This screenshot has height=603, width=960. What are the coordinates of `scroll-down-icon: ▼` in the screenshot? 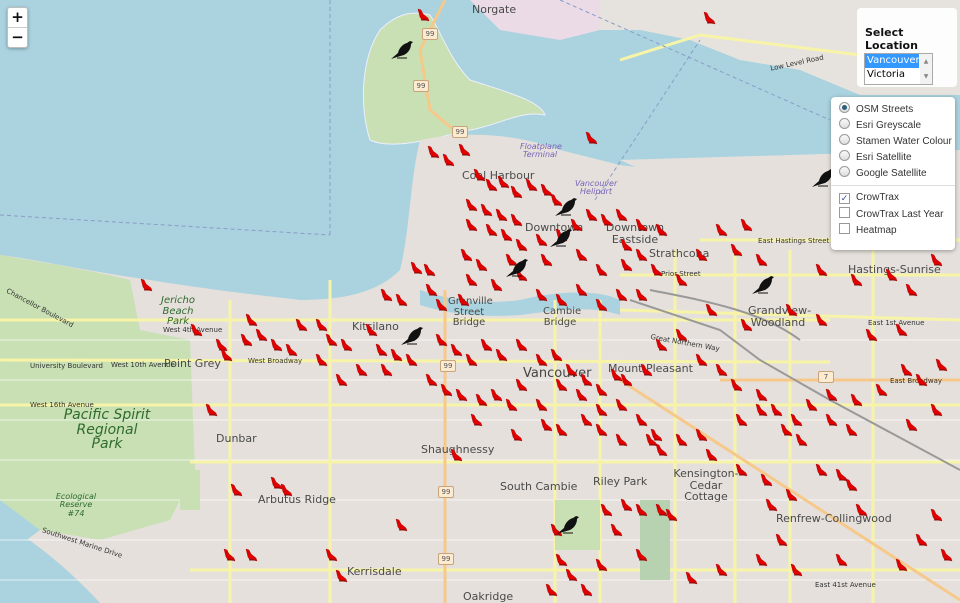 It's located at (926, 76).